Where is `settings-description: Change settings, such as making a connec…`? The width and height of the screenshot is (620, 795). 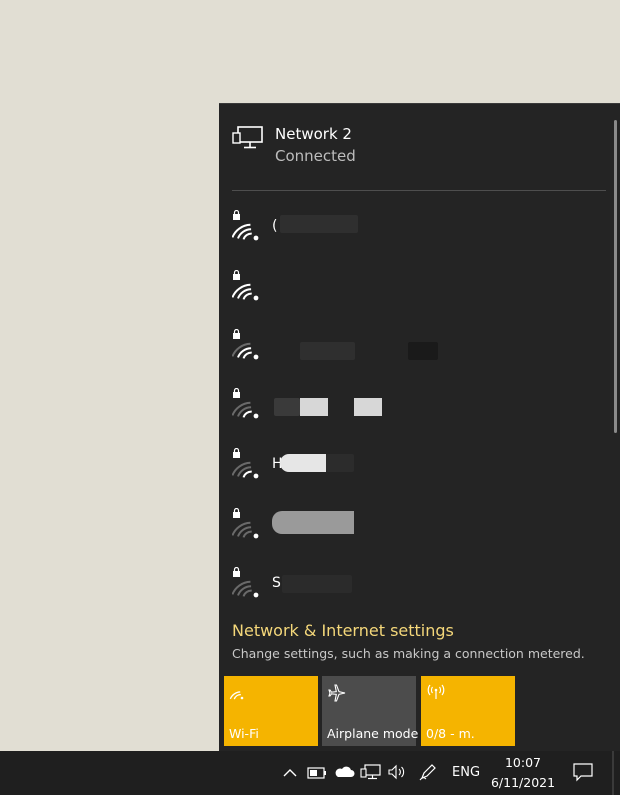
settings-description: Change settings, such as making a connec… is located at coordinates (408, 653).